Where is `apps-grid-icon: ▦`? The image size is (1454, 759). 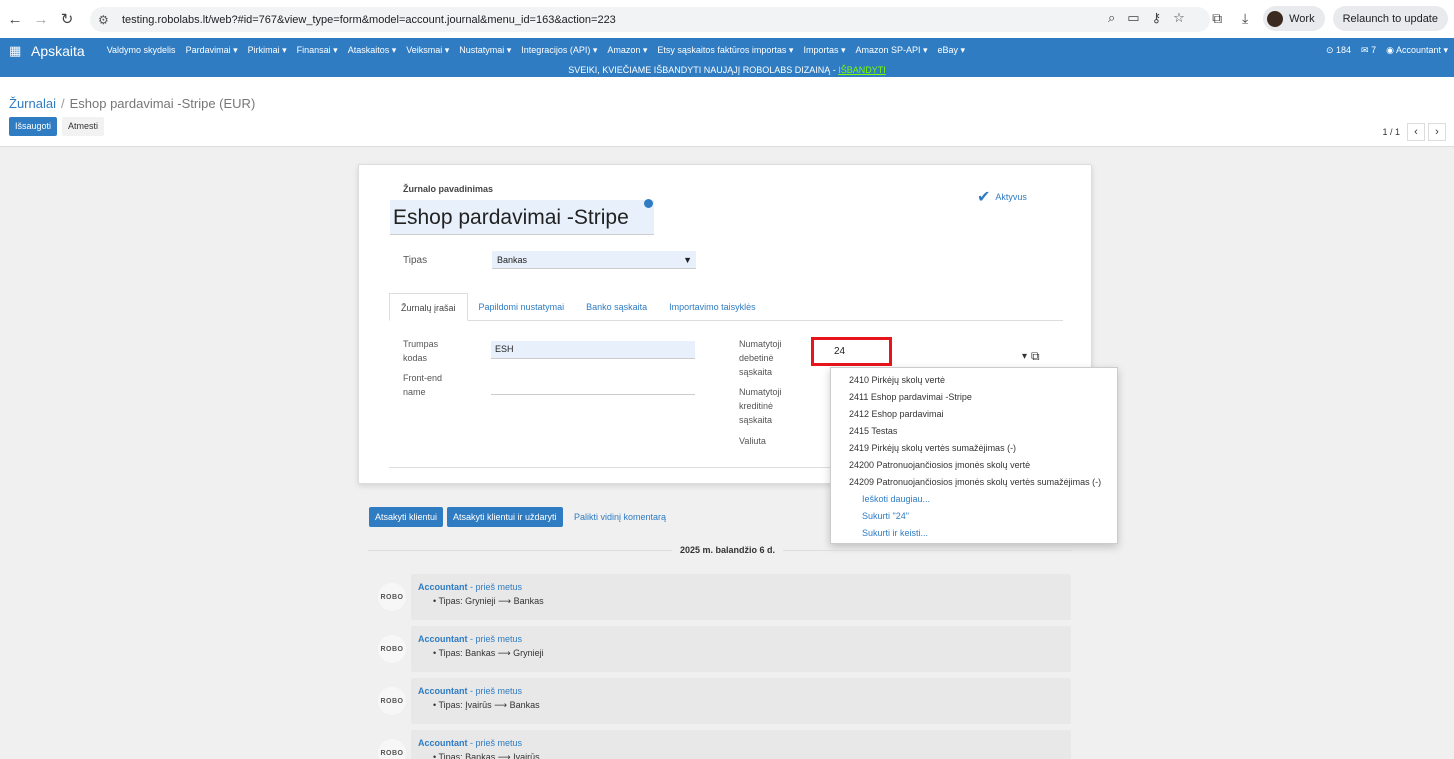 apps-grid-icon: ▦ is located at coordinates (16, 51).